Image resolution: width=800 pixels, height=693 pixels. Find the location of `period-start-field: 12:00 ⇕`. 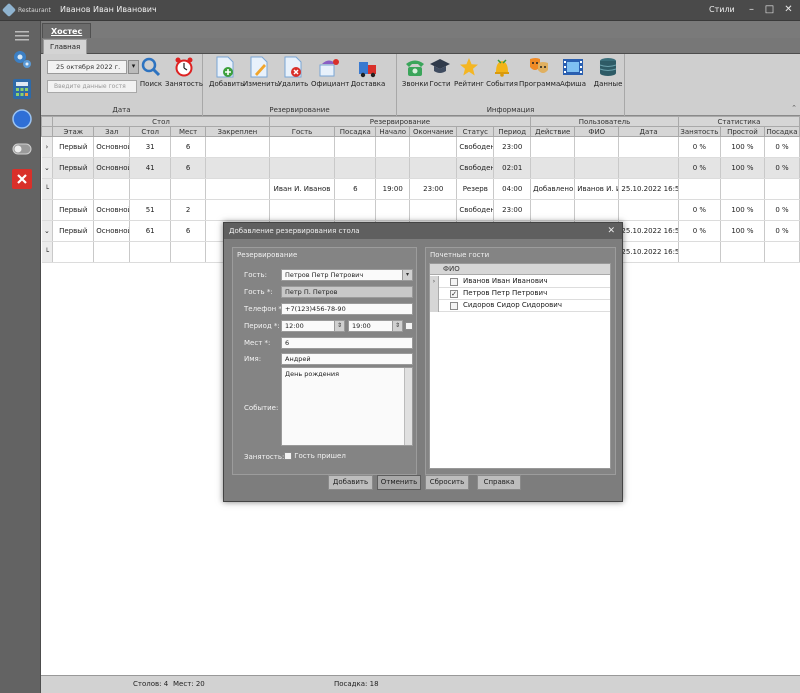

period-start-field: 12:00 ⇕ is located at coordinates (313, 326).